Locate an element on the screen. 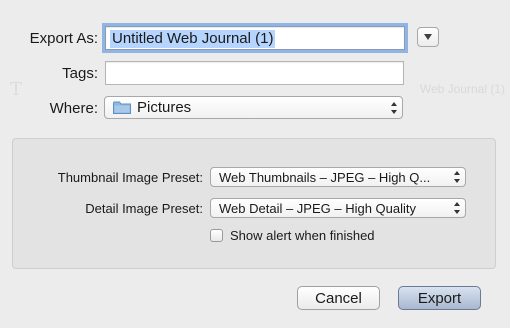 The width and height of the screenshot is (510, 328). export-as-value: Untitled Web Journal (1) is located at coordinates (193, 39).